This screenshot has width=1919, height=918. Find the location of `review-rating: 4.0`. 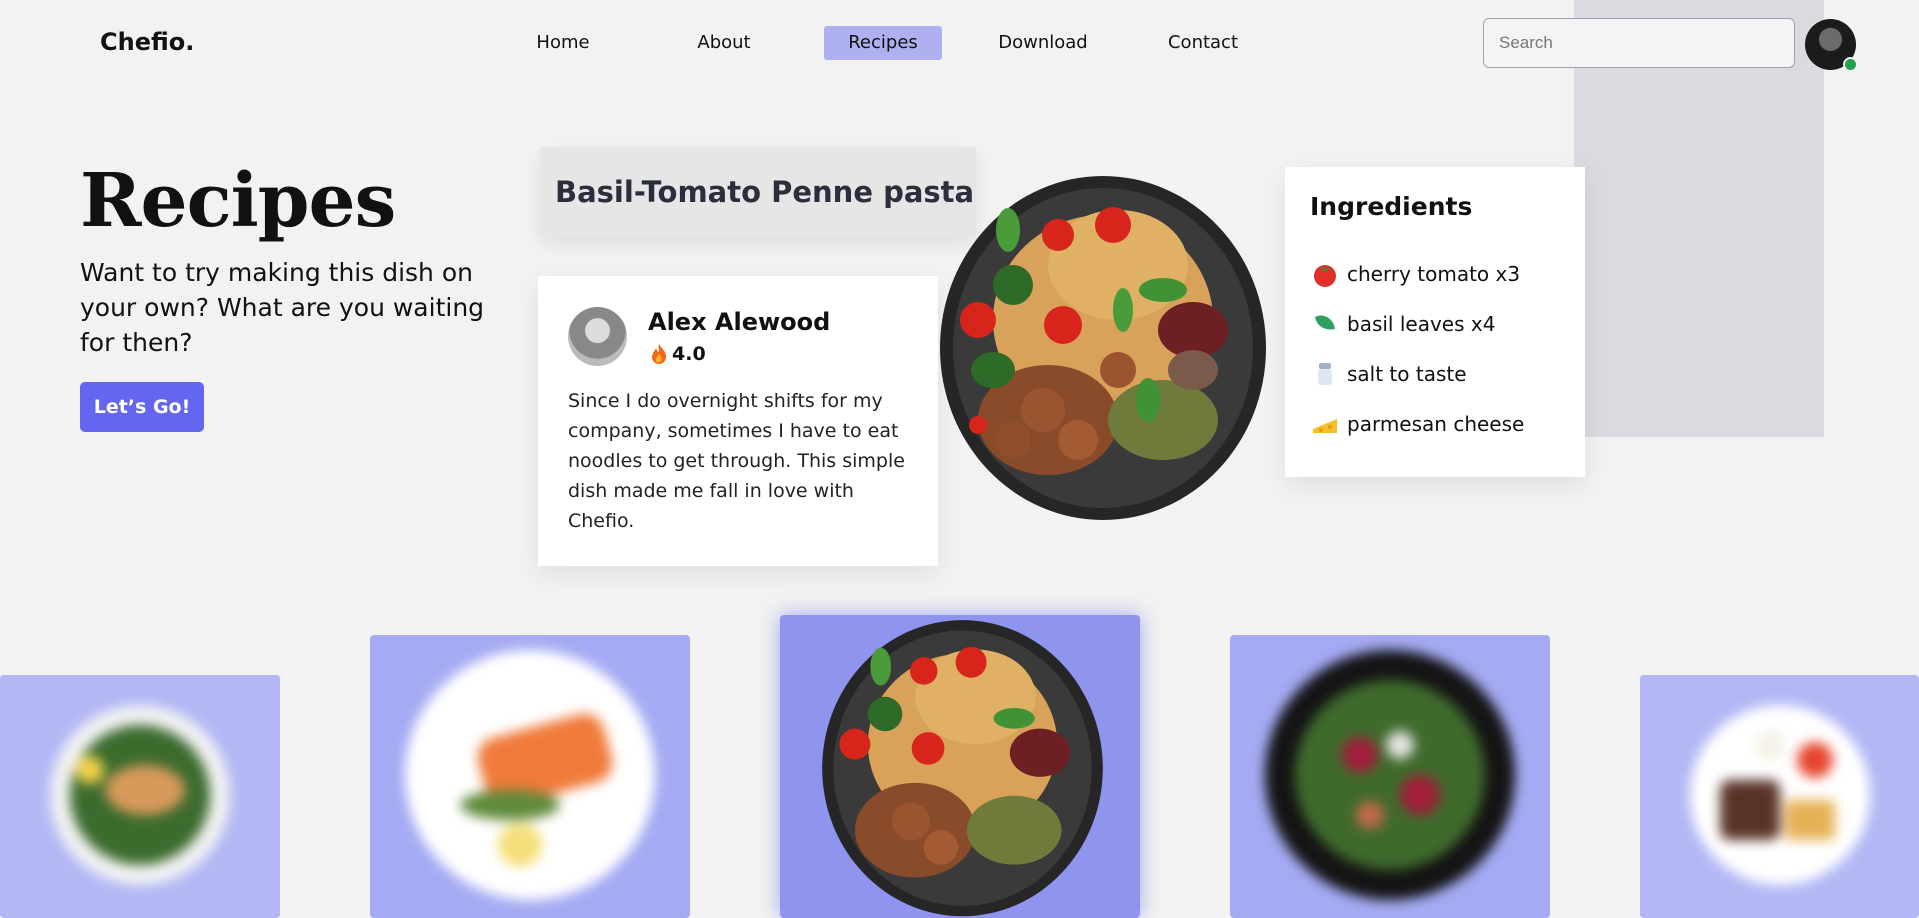

review-rating: 4.0 is located at coordinates (678, 354).